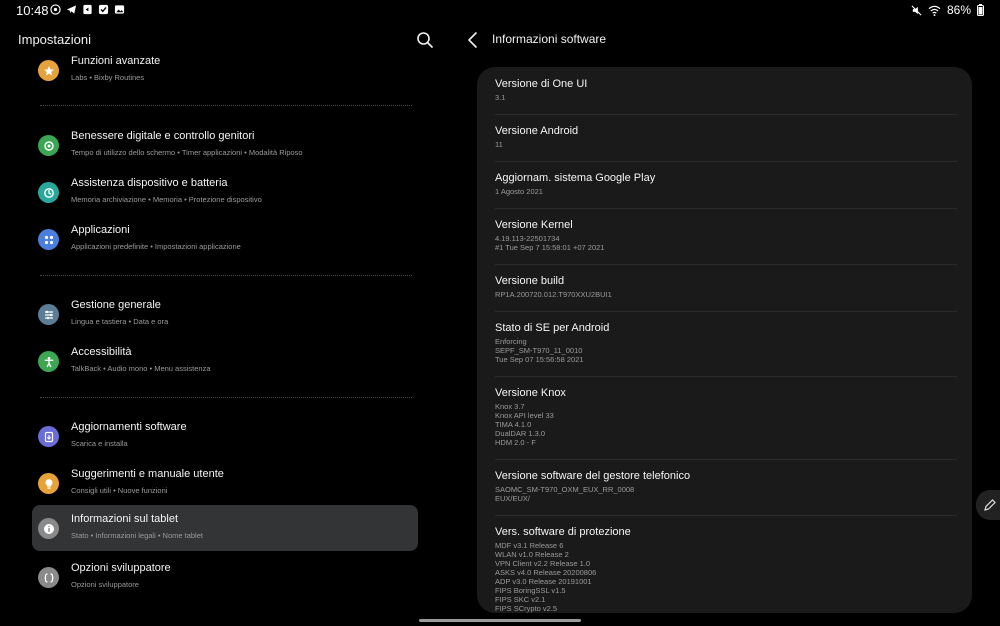 The width and height of the screenshot is (1000, 626). What do you see at coordinates (563, 532) in the screenshot?
I see `info-item-title: Vers. software di protezione` at bounding box center [563, 532].